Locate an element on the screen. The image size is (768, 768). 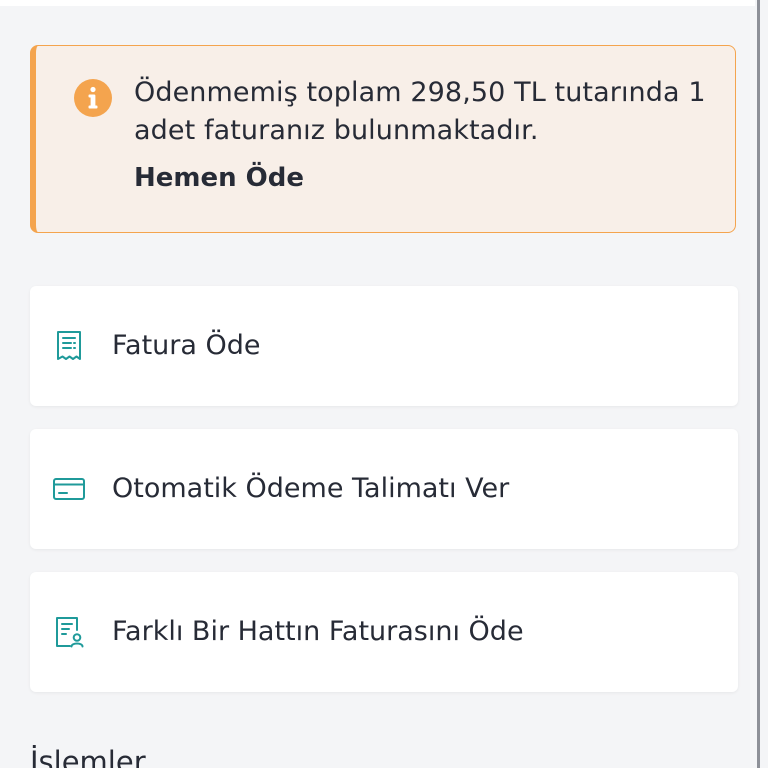
scrollbar is located at coordinates (758, 384).